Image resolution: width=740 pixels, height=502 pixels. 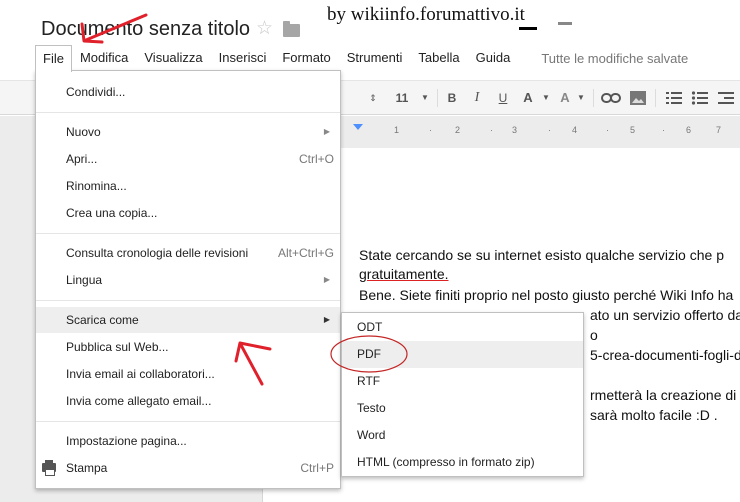 I want to click on italic-icon: I, so click(x=477, y=98).